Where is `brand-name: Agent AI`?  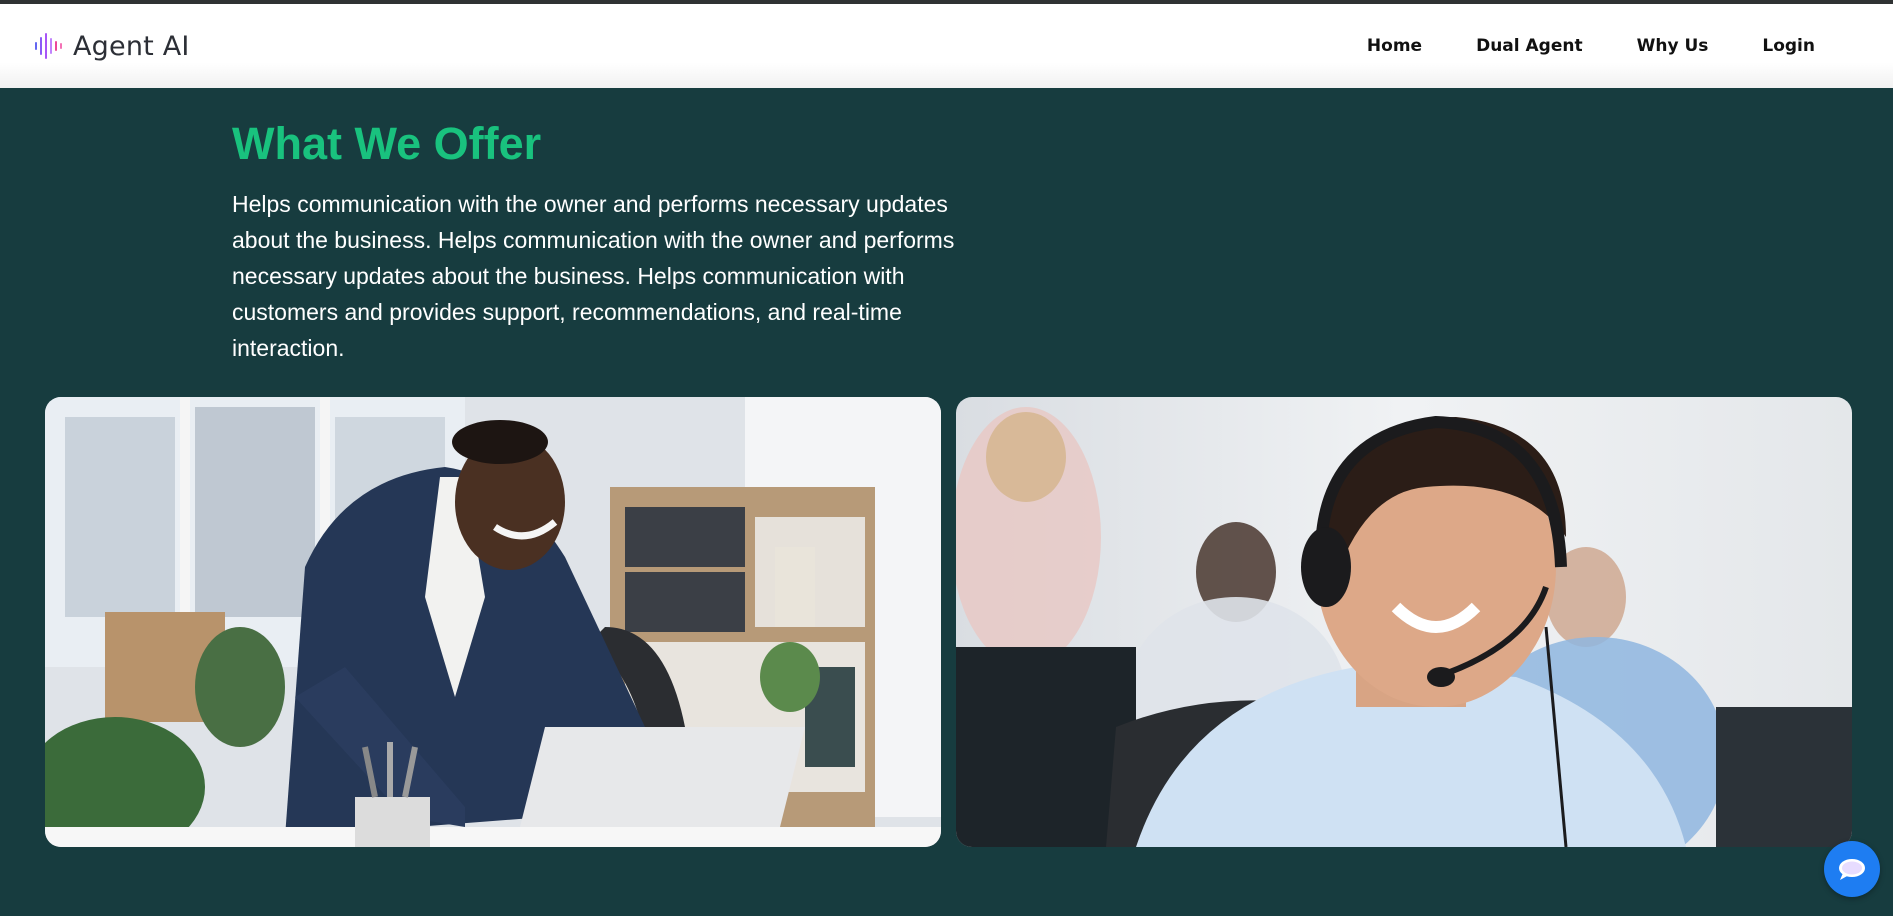
brand-name: Agent AI is located at coordinates (131, 46).